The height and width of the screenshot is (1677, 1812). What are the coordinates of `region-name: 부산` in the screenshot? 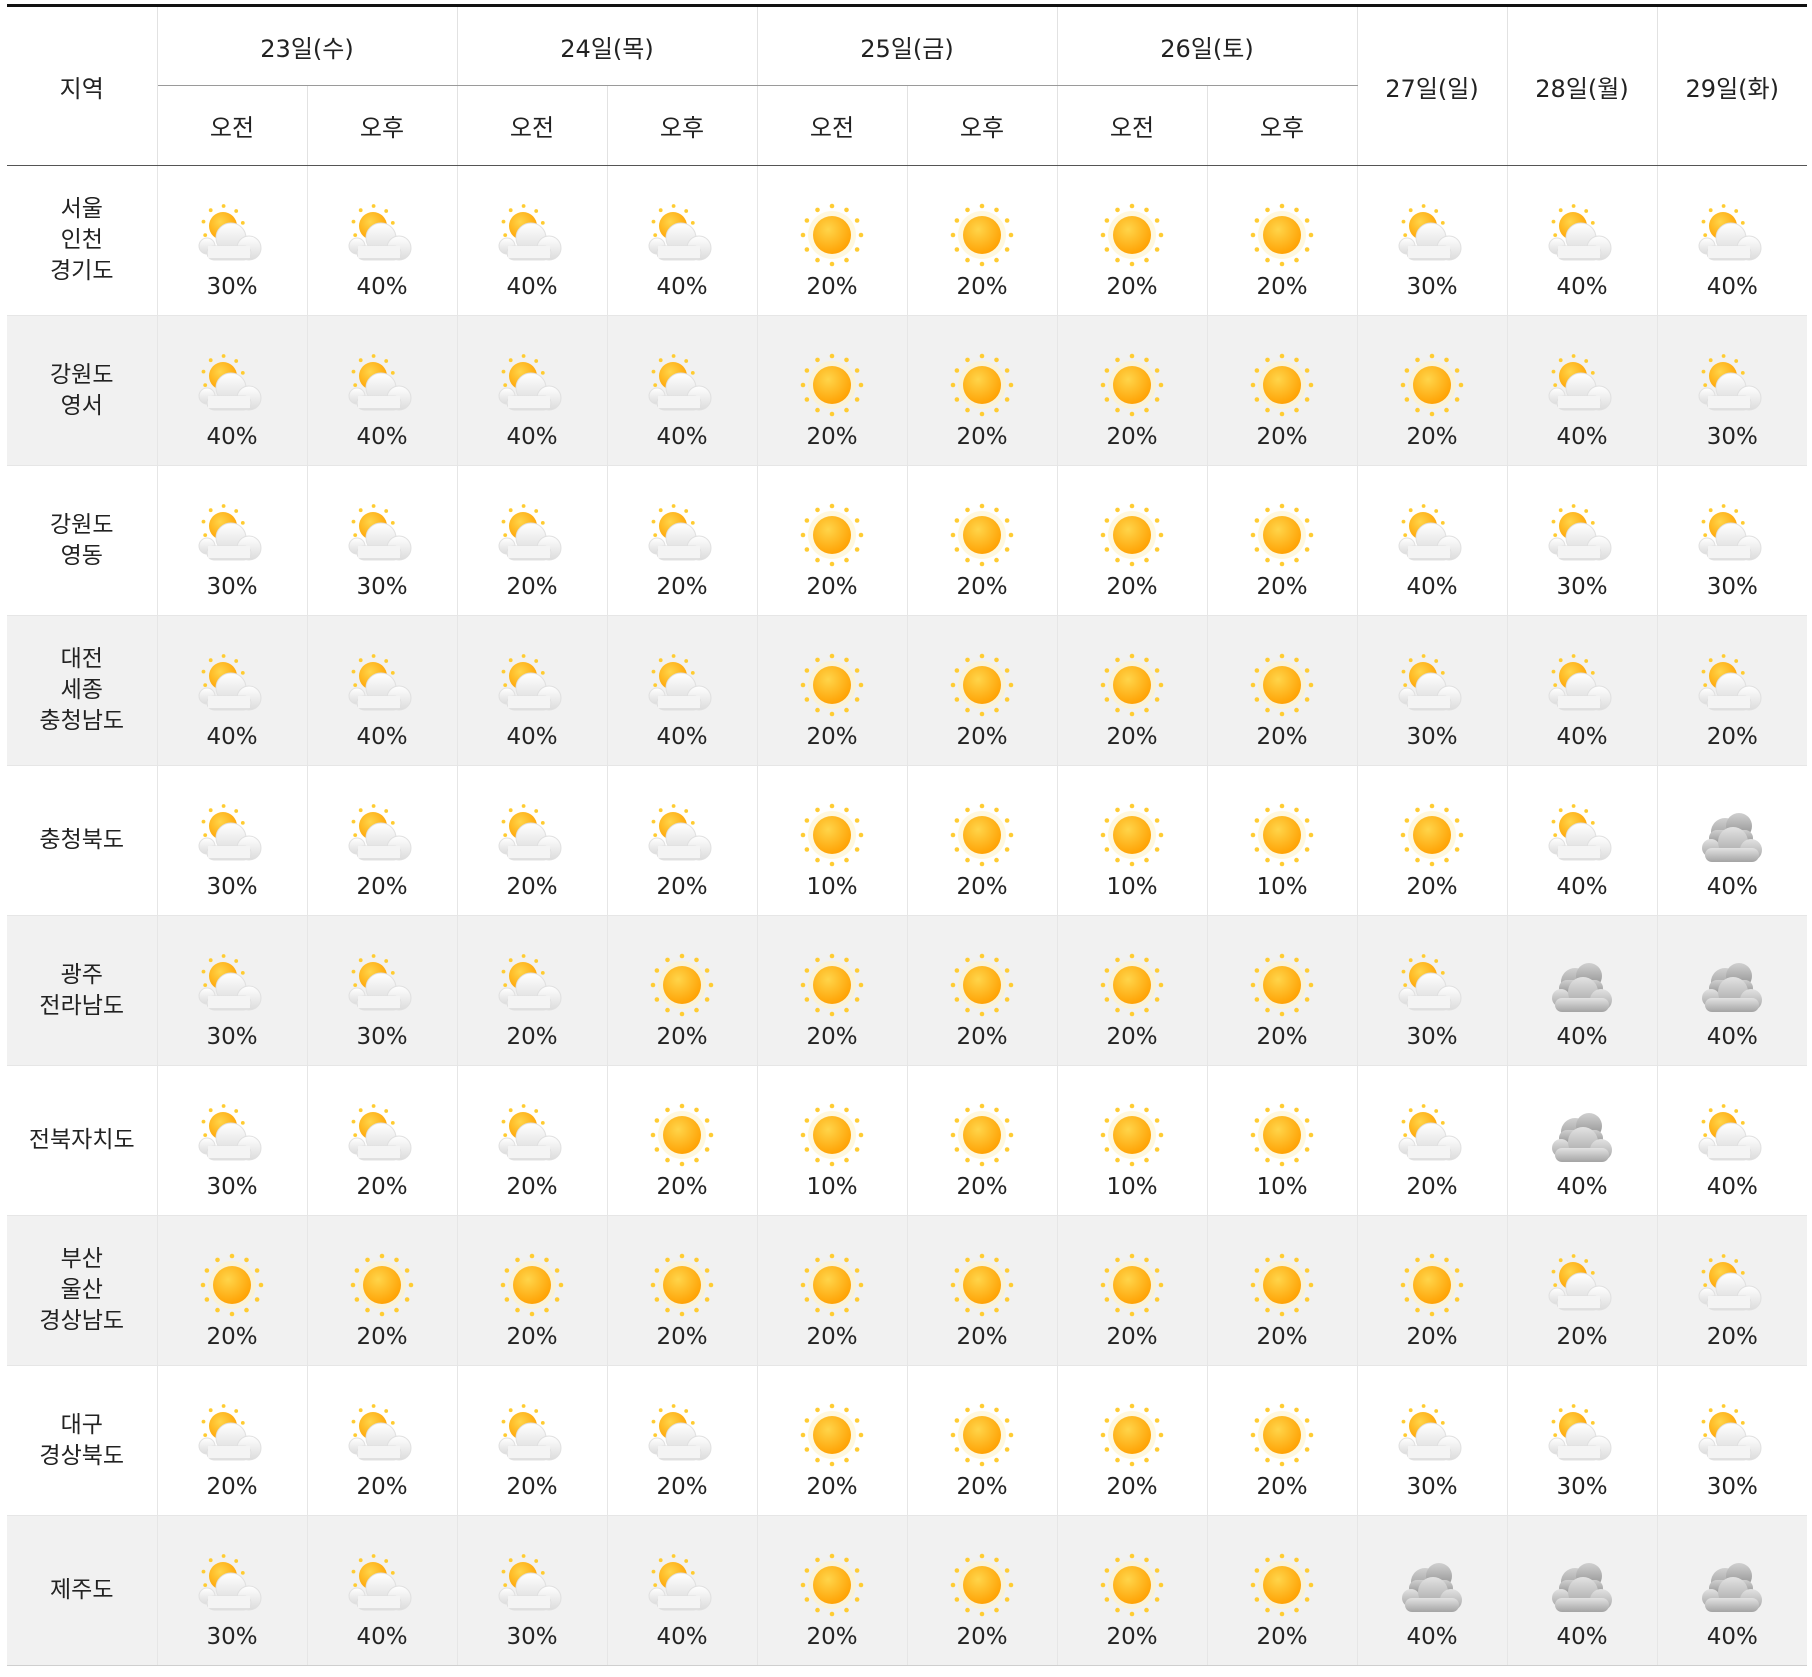 It's located at (81, 1259).